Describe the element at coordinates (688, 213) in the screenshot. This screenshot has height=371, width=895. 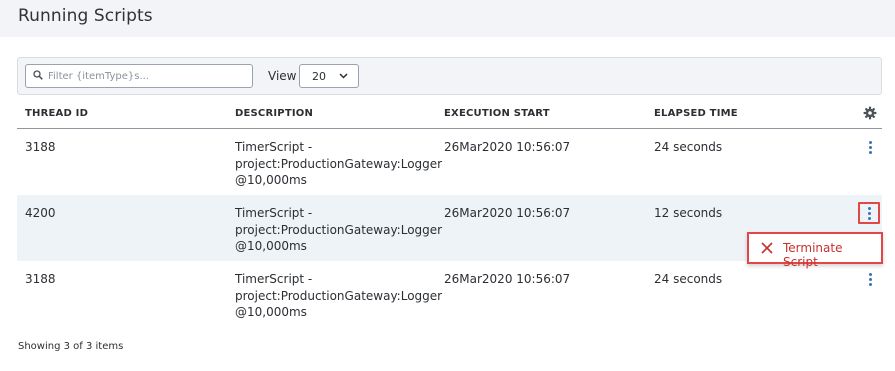
I see `elapsed-time-cell: 12 seconds` at that location.